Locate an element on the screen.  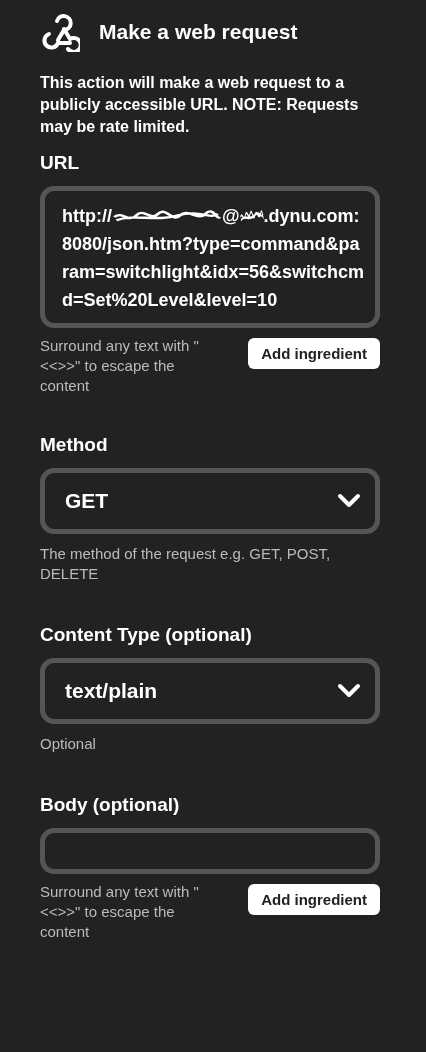
help-text: The method of the request e.g. GET, POST, DELETE is located at coordinates (186, 564).